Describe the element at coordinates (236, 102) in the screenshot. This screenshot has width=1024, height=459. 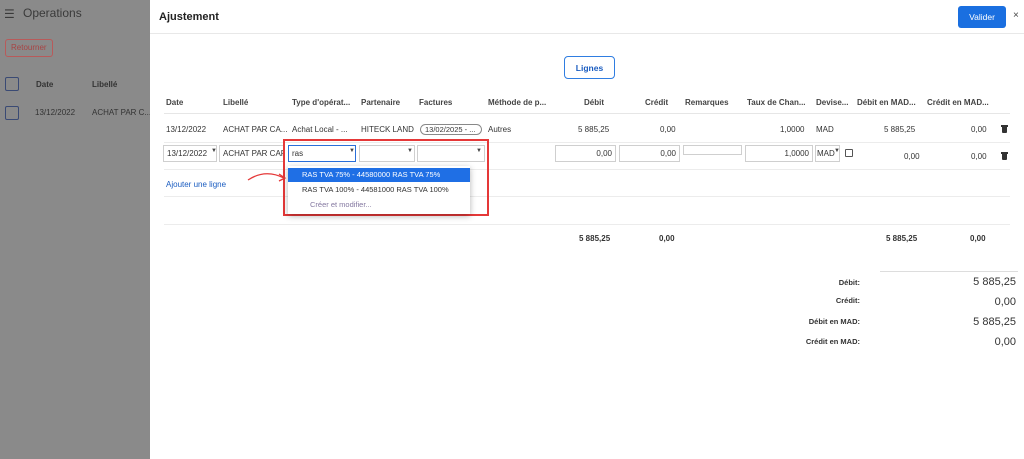
I see `col-label: Libellé` at that location.